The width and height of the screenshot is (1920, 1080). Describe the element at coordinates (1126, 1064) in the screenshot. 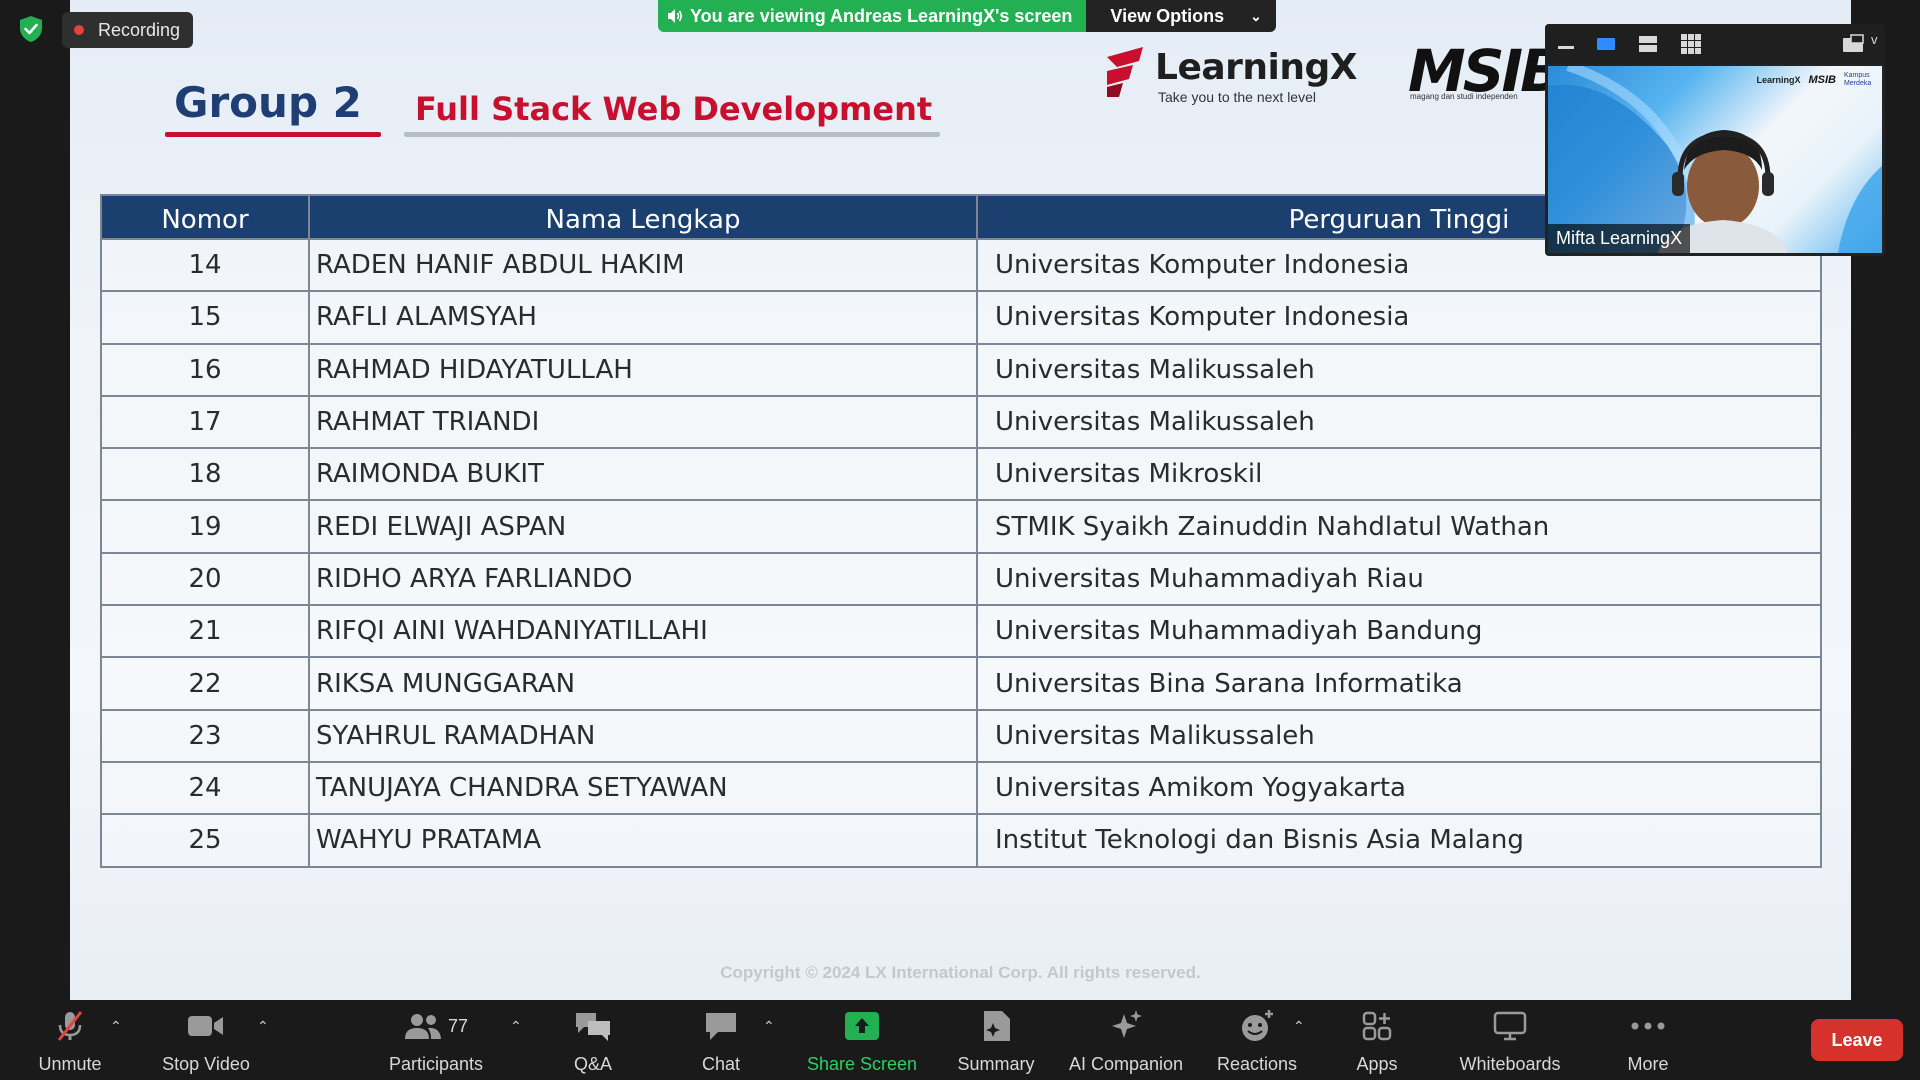

I see `ai-companion-label: AI Companion` at that location.